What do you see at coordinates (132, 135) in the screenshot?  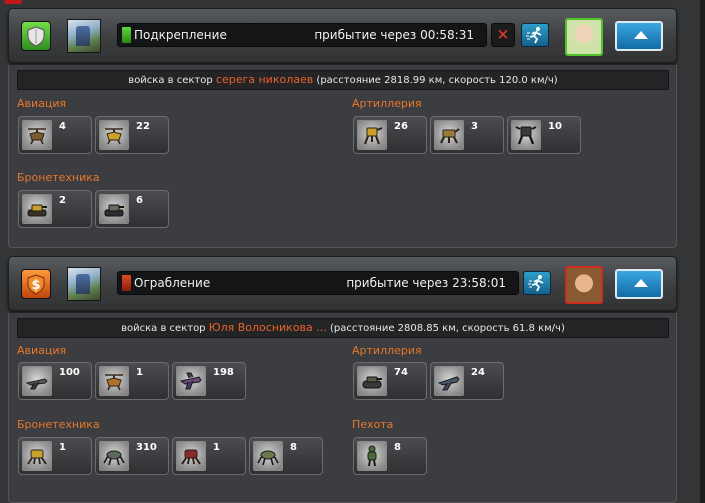 I see `unit-slot: 22` at bounding box center [132, 135].